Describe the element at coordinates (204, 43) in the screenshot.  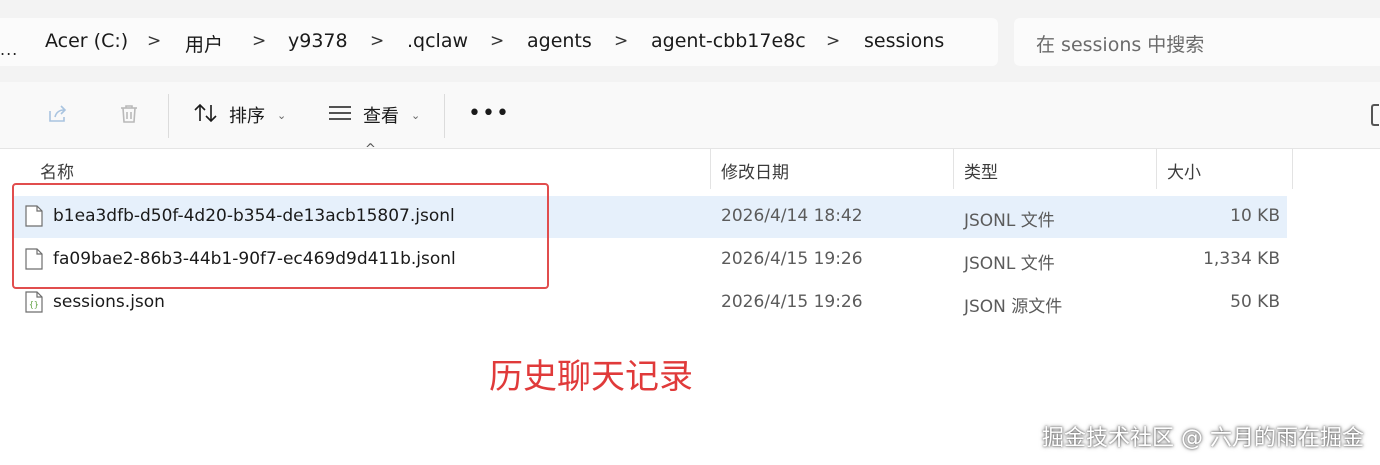
I see `crumb-users: 用户` at that location.